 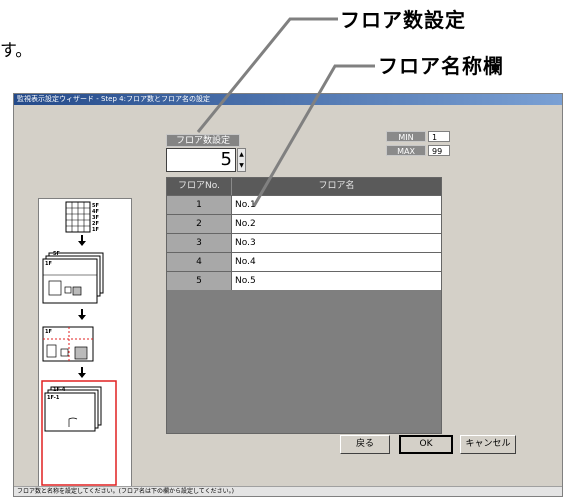 What do you see at coordinates (439, 150) in the screenshot?
I see `max-value: 99` at bounding box center [439, 150].